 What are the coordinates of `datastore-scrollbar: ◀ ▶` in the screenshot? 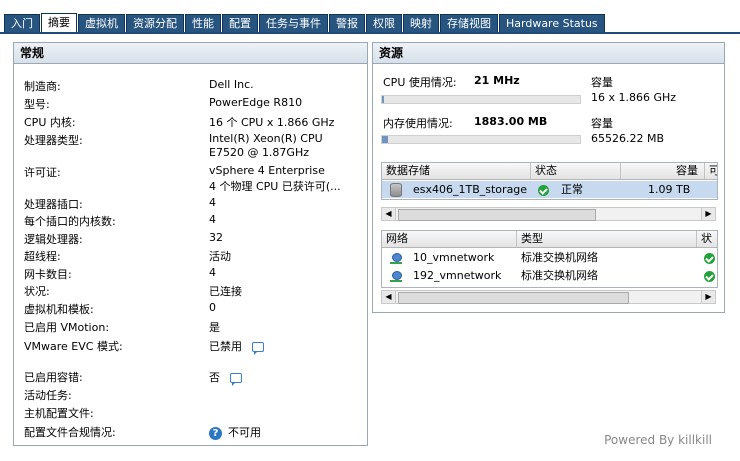 It's located at (548, 214).